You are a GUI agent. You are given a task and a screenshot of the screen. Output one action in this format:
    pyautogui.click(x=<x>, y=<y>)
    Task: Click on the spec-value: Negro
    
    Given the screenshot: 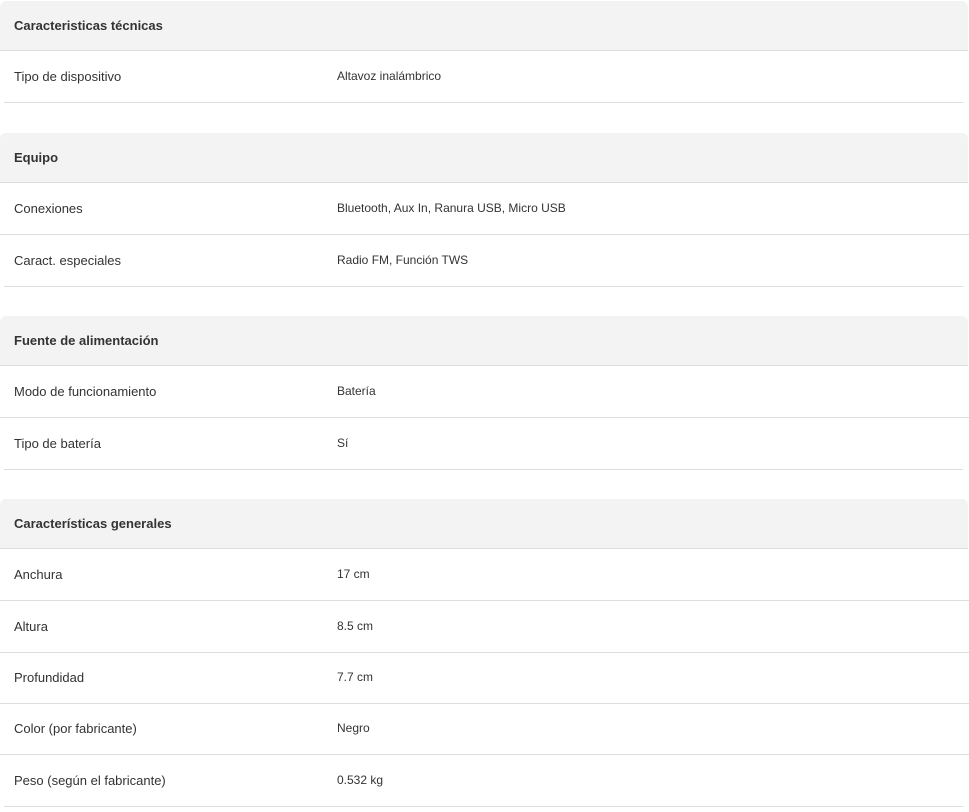 What is the action you would take?
    pyautogui.click(x=353, y=728)
    